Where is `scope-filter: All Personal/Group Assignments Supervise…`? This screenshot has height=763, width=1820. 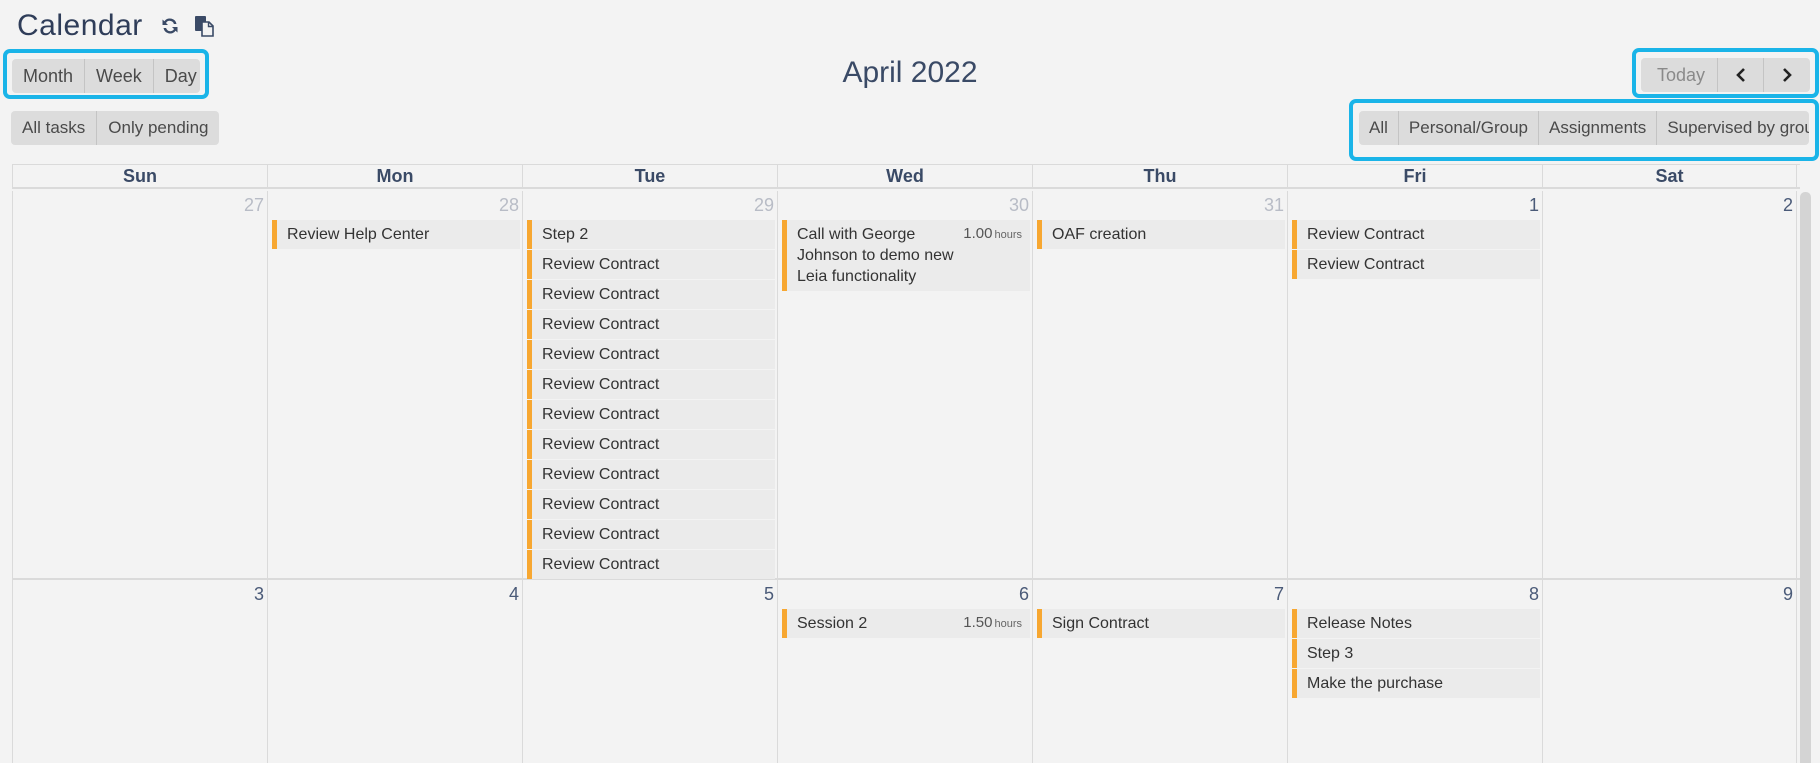
scope-filter: All Personal/Group Assignments Supervise… is located at coordinates (1584, 128).